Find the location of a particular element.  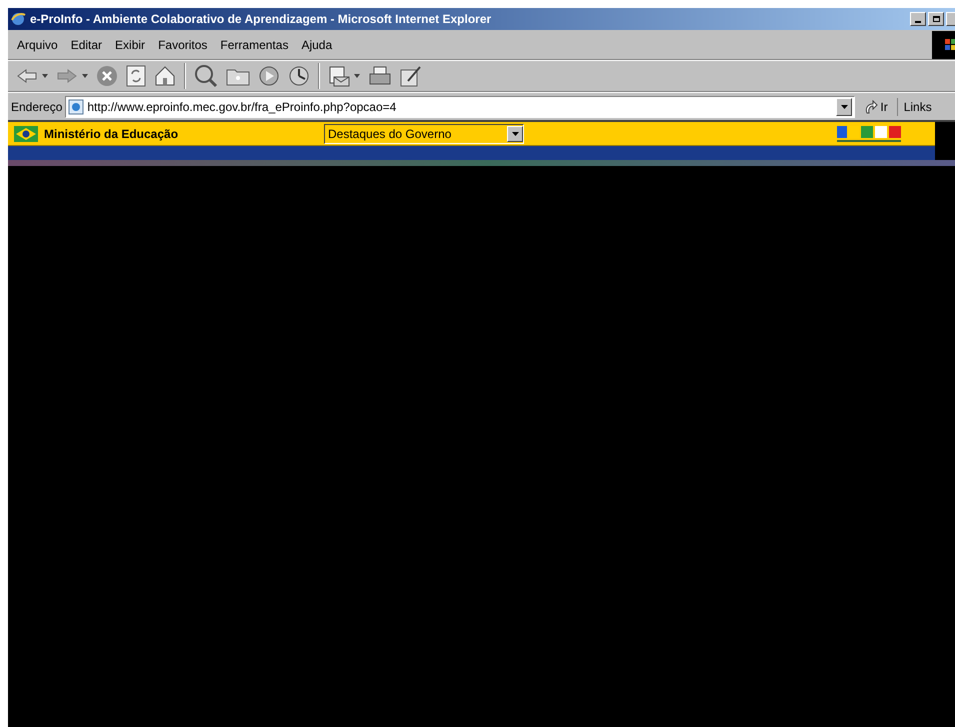

ministry-title: Ministério da Educação is located at coordinates (112, 134).